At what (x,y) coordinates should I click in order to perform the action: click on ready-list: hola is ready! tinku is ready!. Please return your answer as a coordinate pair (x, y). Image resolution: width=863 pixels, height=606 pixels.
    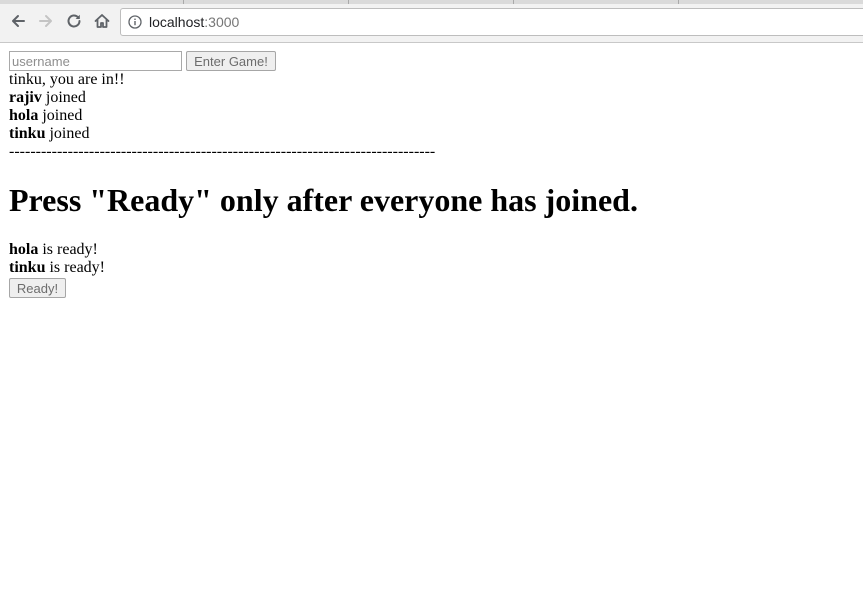
    Looking at the image, I should click on (429, 259).